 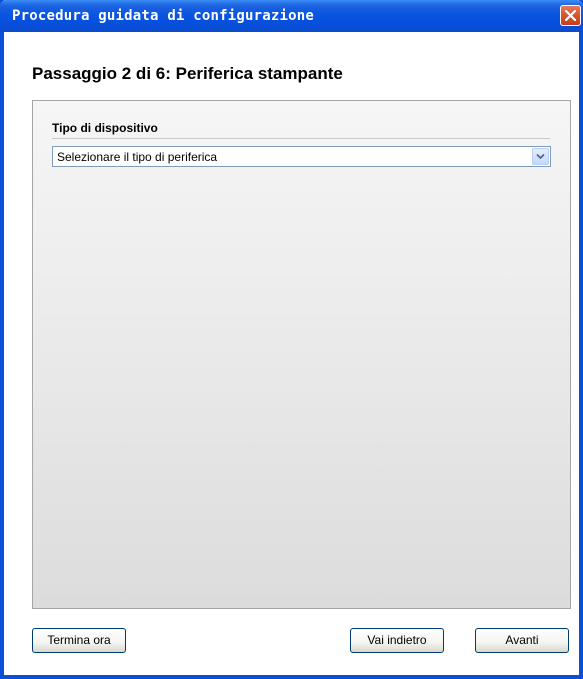 I want to click on next-button: Avanti, so click(x=522, y=640).